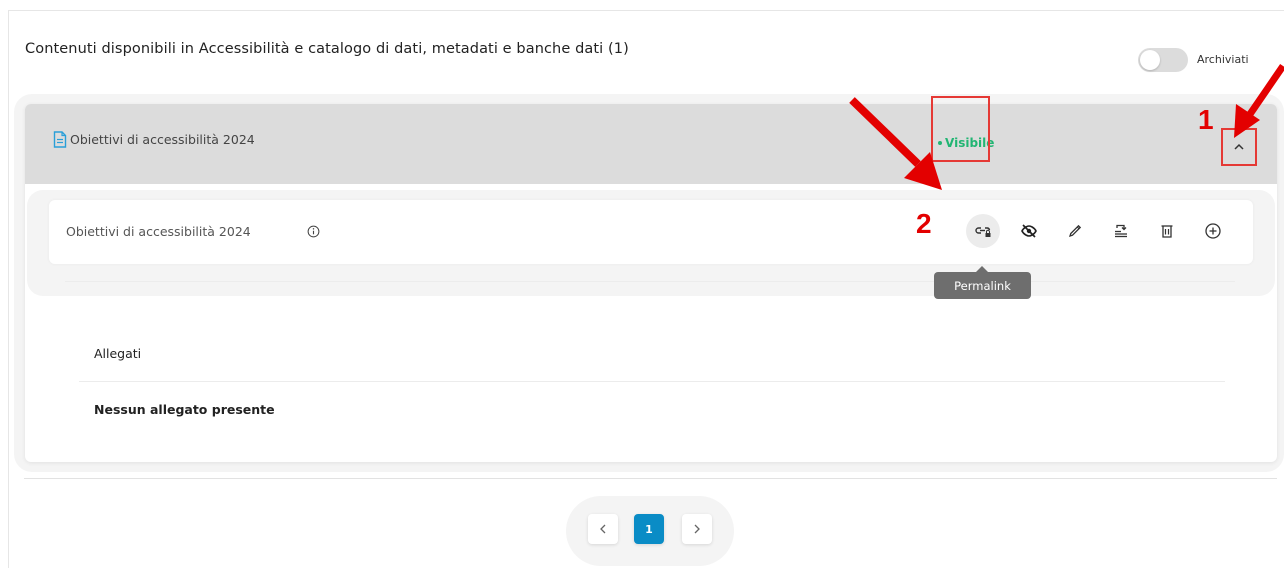 Image resolution: width=1284 pixels, height=568 pixels. What do you see at coordinates (1206, 119) in the screenshot?
I see `annotation-marker-1: 1` at bounding box center [1206, 119].